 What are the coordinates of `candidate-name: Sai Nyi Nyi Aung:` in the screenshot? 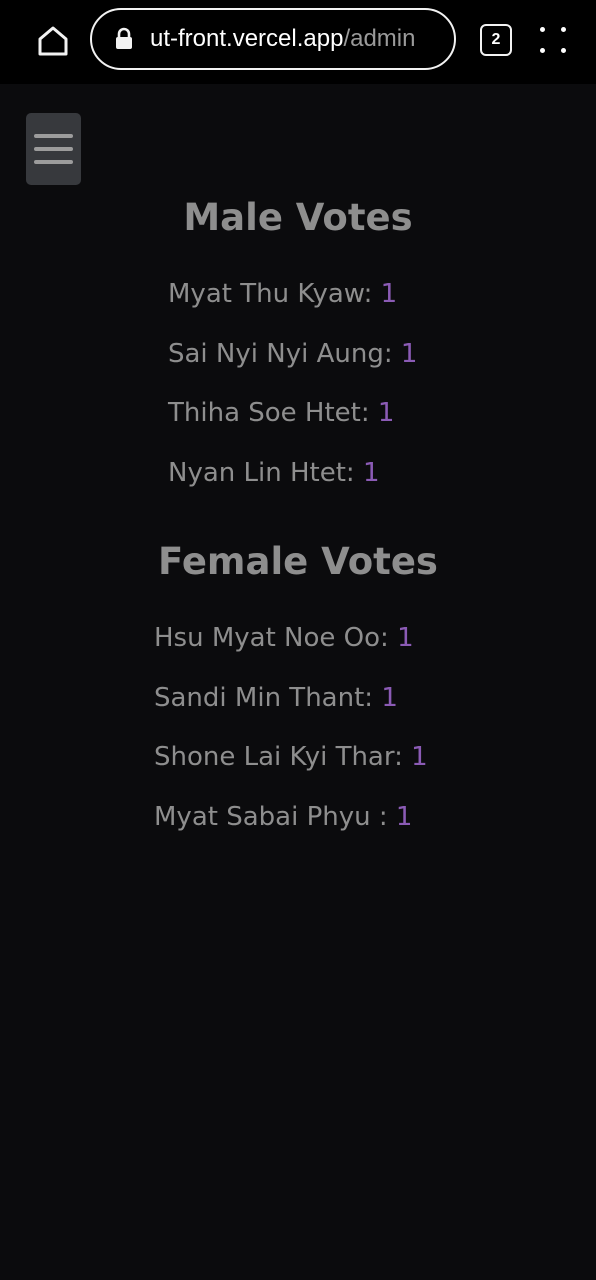 It's located at (280, 353).